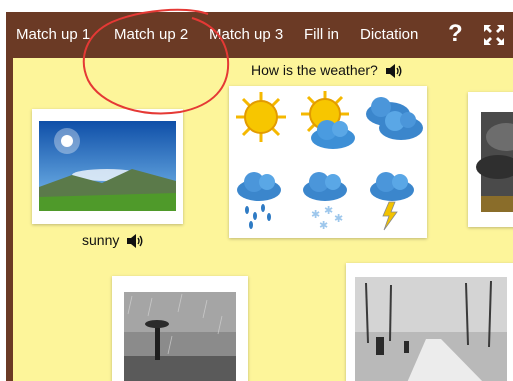 This screenshot has width=513, height=381. I want to click on question-text: How is the weather?, so click(314, 70).